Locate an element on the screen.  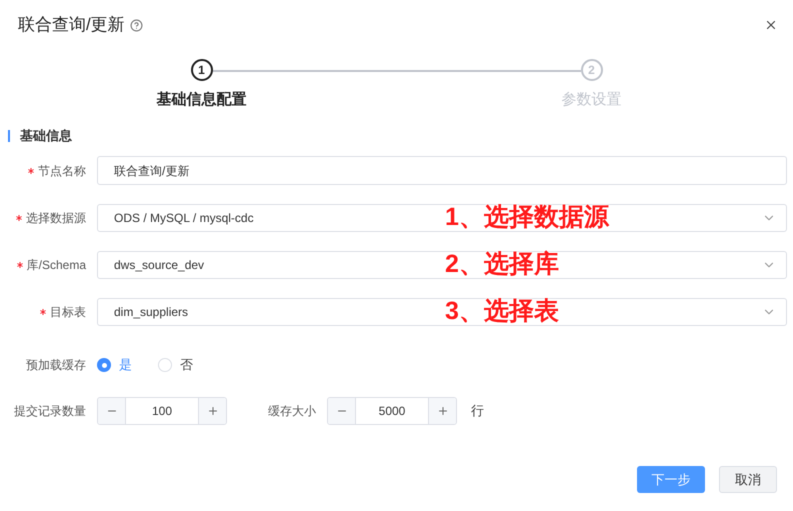
stepper-label: 缓存大小 is located at coordinates (292, 411).